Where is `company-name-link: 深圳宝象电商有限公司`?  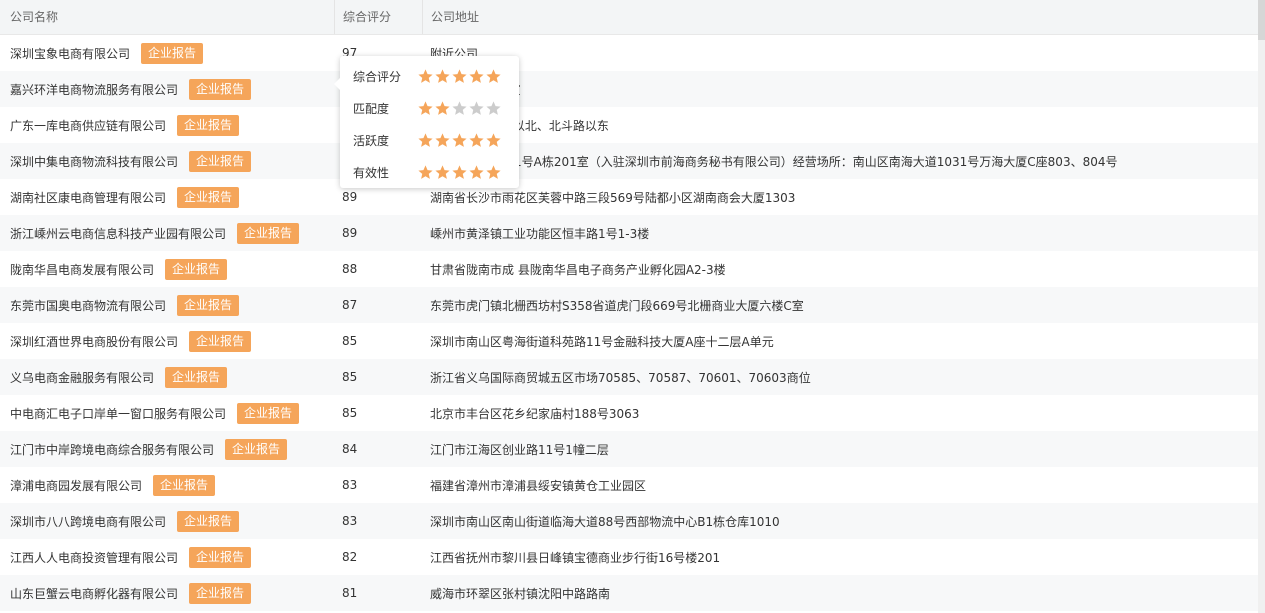
company-name-link: 深圳宝象电商有限公司 is located at coordinates (70, 54).